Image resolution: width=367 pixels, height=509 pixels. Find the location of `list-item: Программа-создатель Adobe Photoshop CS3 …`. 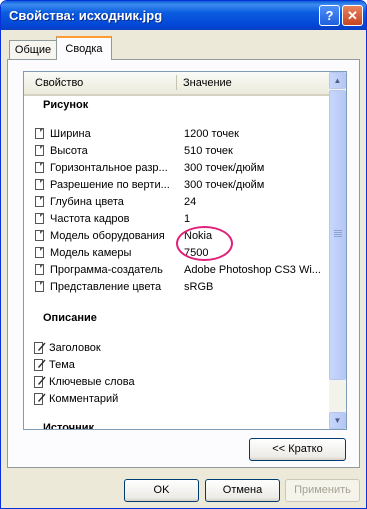

list-item: Программа-создатель Adobe Photoshop CS3 … is located at coordinates (176, 270).